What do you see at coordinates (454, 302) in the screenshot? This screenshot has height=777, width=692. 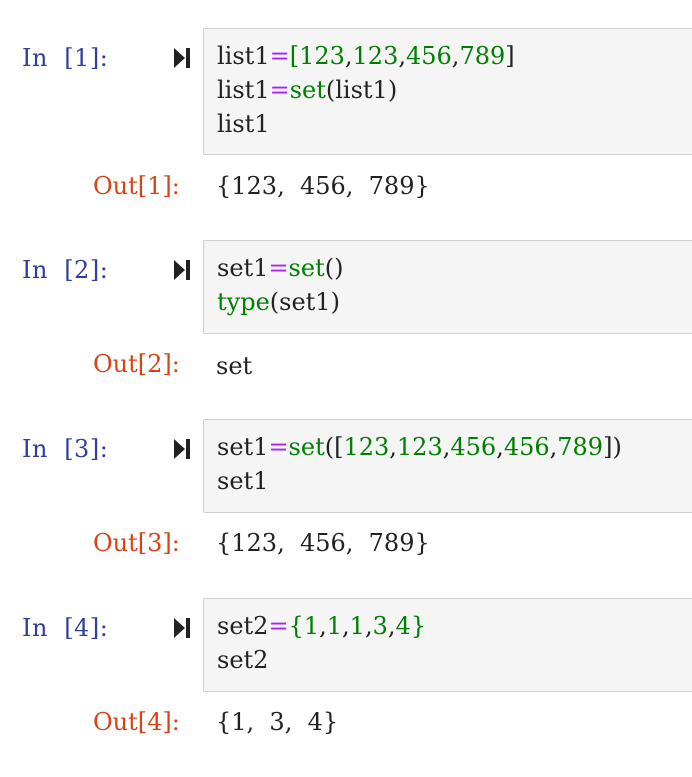 I see `code-line: type(set1)` at bounding box center [454, 302].